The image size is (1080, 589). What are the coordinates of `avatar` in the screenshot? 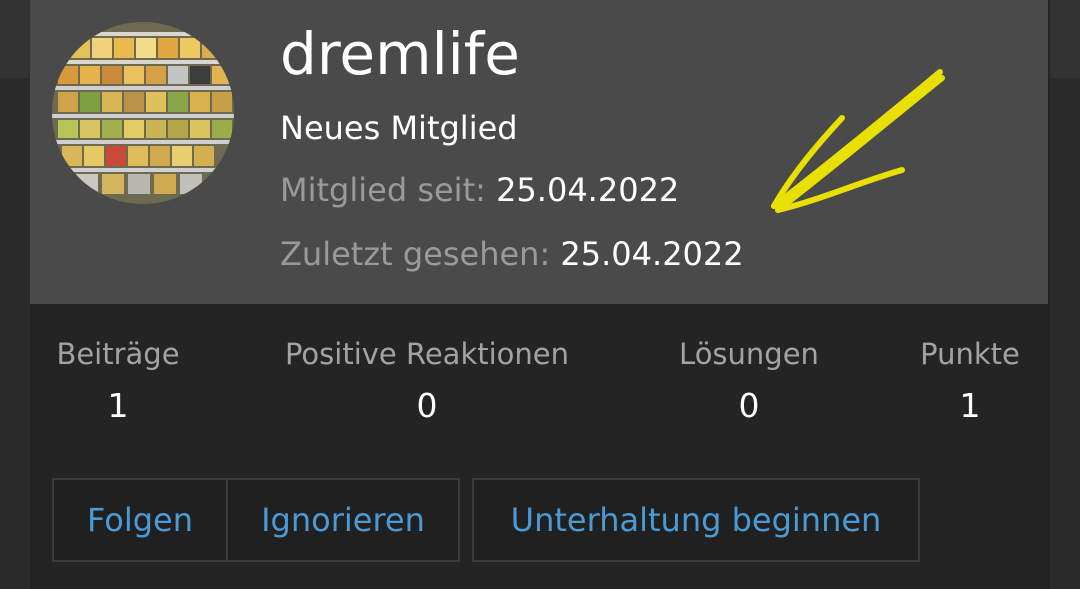 It's located at (143, 113).